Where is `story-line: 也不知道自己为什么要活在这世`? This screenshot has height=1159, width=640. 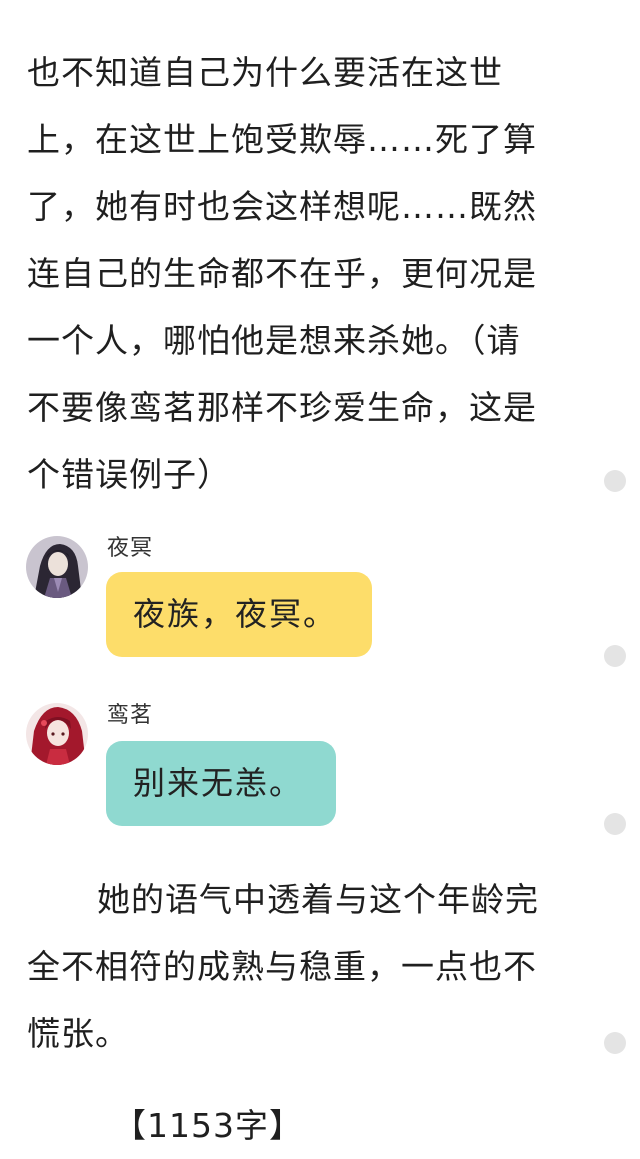
story-line: 也不知道自己为什么要活在这世 is located at coordinates (265, 72).